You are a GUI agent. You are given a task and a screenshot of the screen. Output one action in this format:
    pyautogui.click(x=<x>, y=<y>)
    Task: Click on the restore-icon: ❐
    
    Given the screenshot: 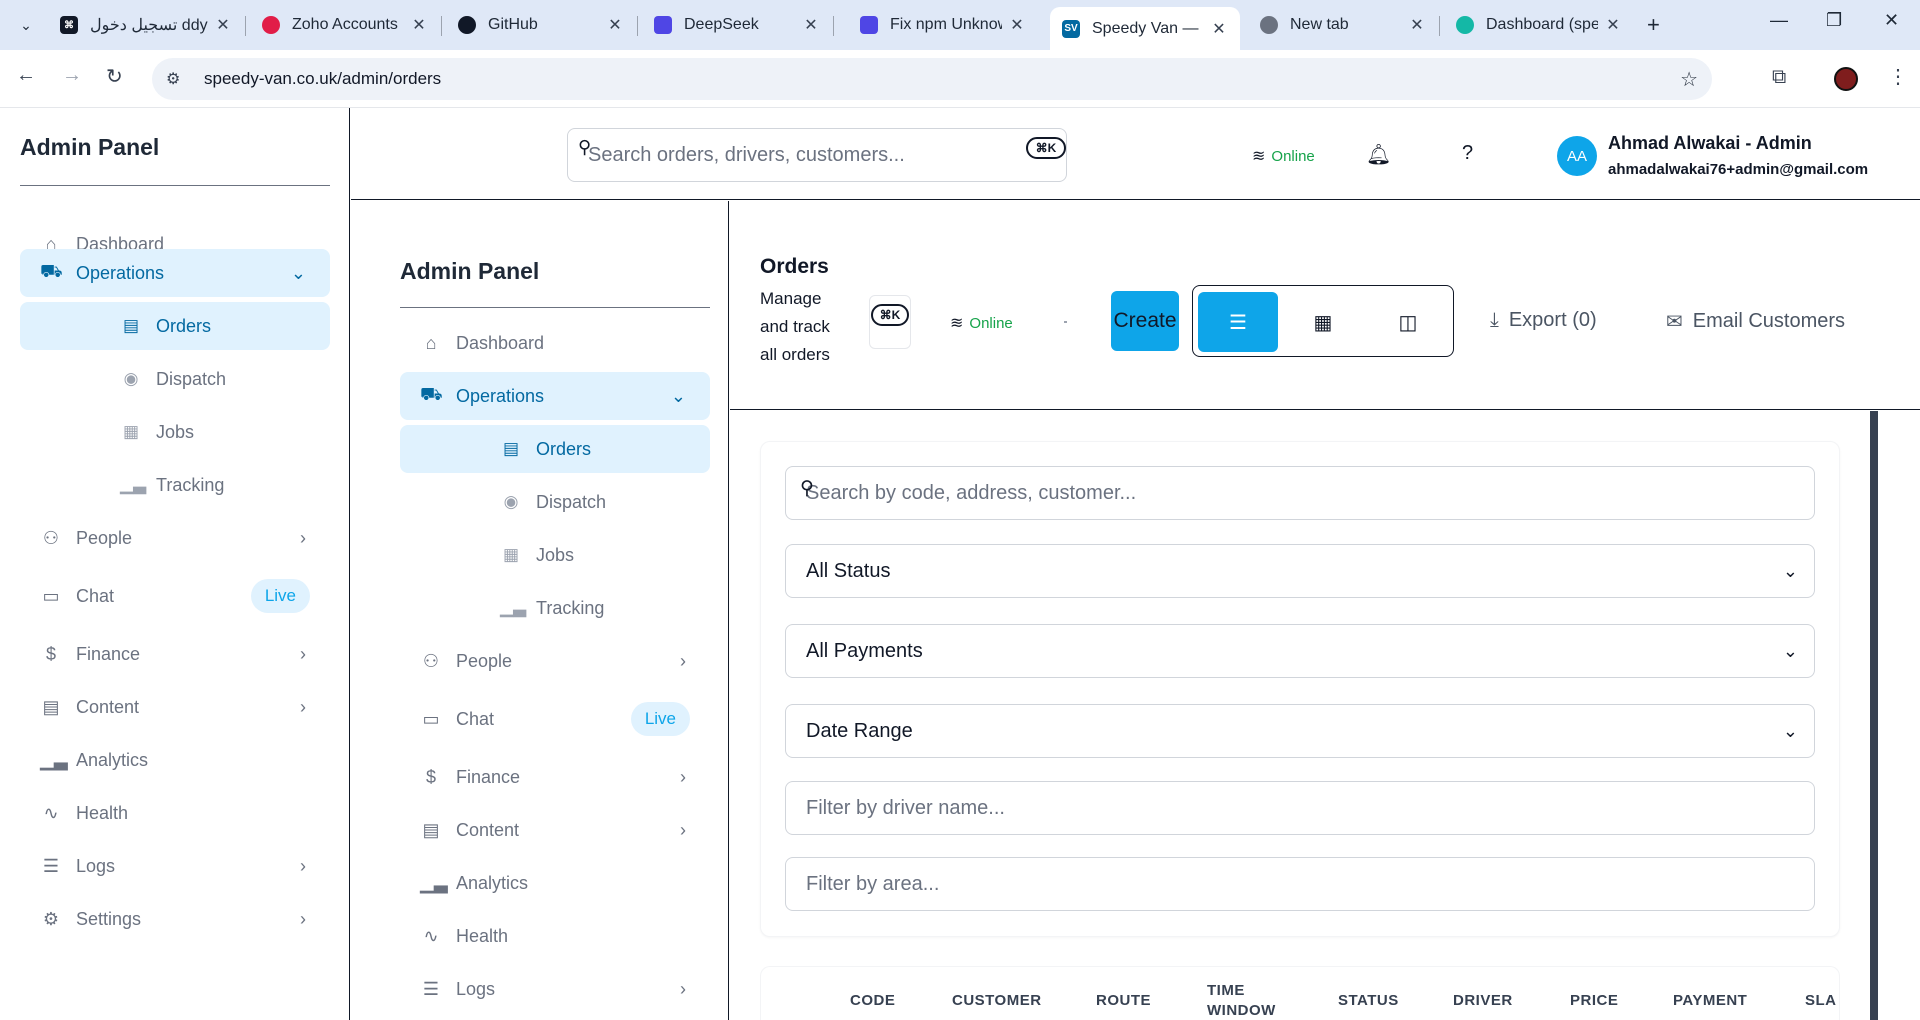 What is the action you would take?
    pyautogui.click(x=1834, y=20)
    